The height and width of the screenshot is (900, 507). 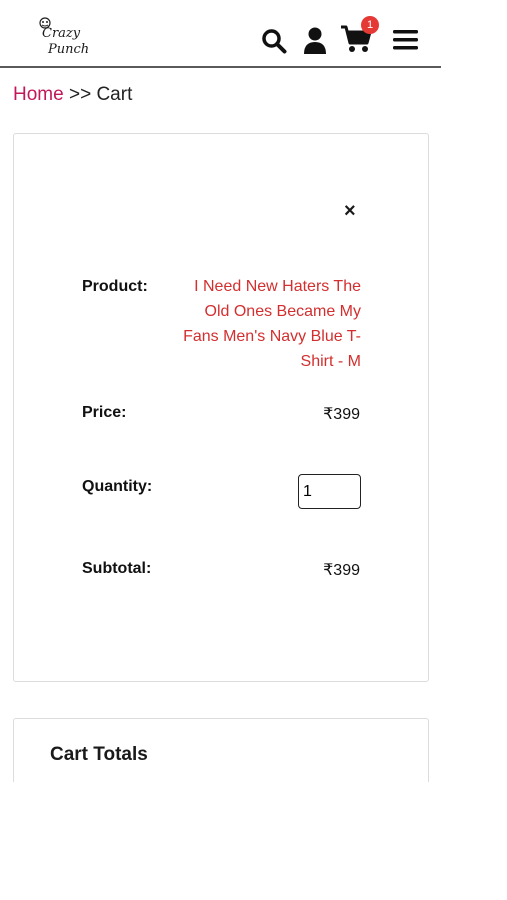 I want to click on crazy-punch-logo: Crazy Punch, so click(x=66, y=38).